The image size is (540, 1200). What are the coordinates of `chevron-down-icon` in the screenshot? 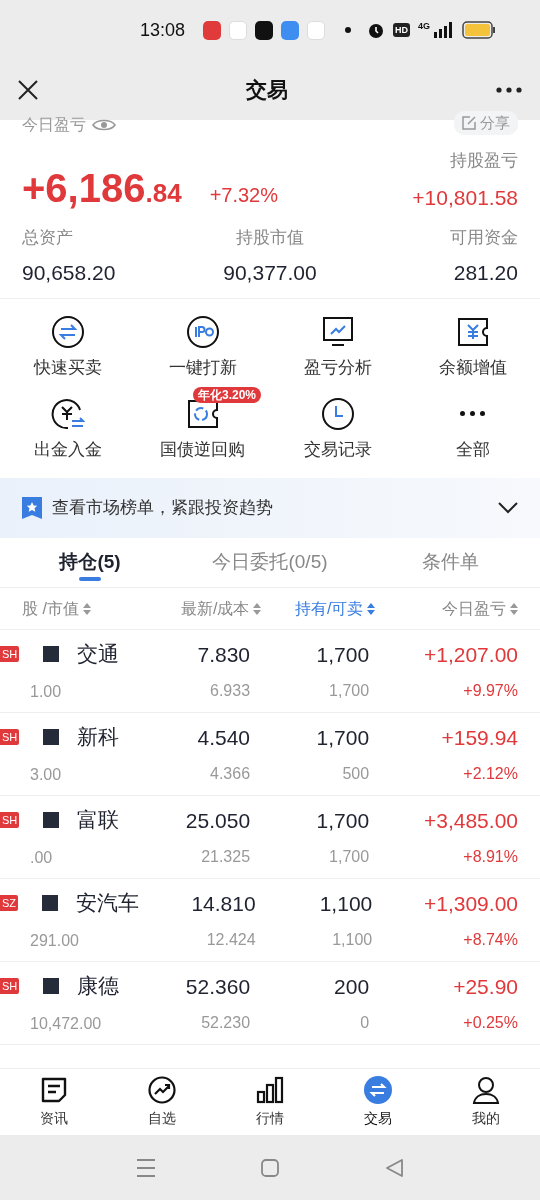 It's located at (508, 508).